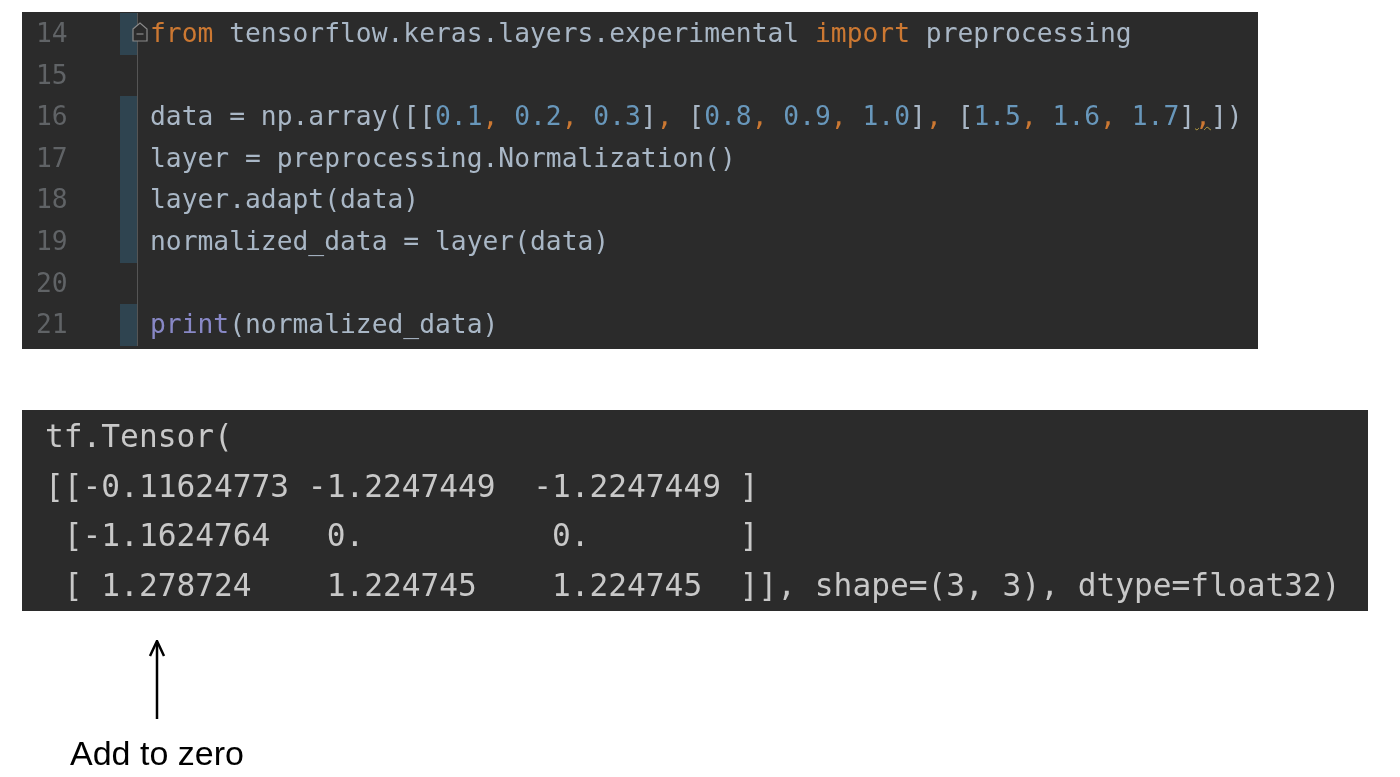 Image resolution: width=1400 pixels, height=777 pixels. I want to click on annotation-label: Add to zero, so click(157, 753).